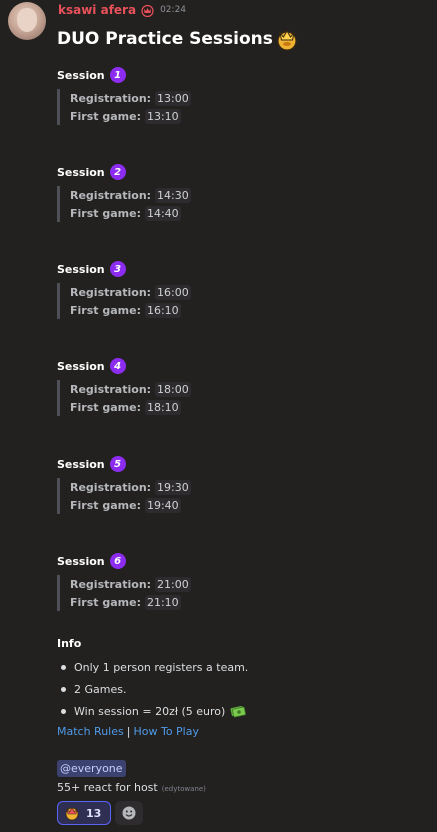 The height and width of the screenshot is (832, 437). I want to click on reaction-button: 13, so click(84, 813).